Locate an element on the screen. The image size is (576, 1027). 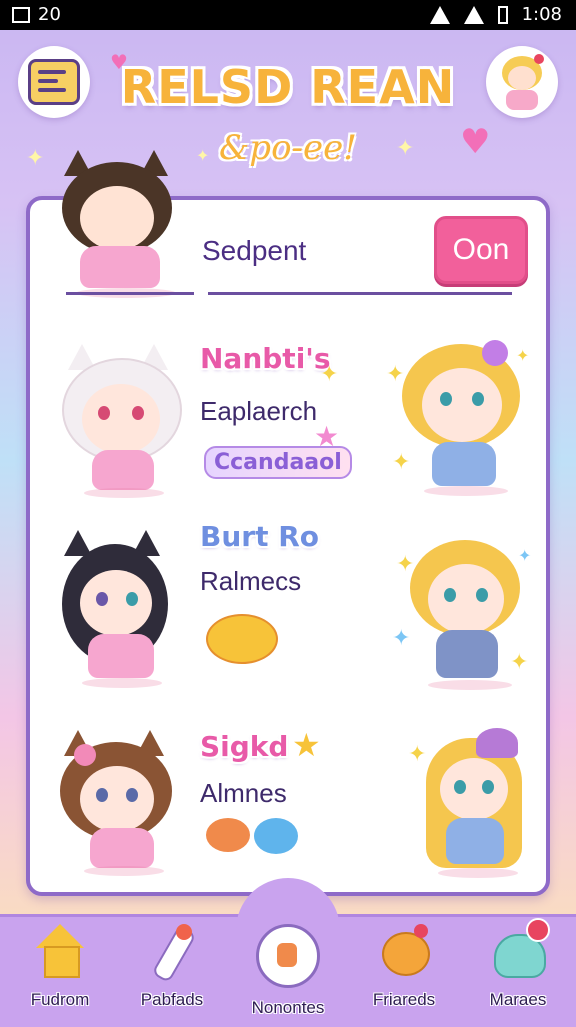
nav-item-center: Nonontes is located at coordinates (288, 968).